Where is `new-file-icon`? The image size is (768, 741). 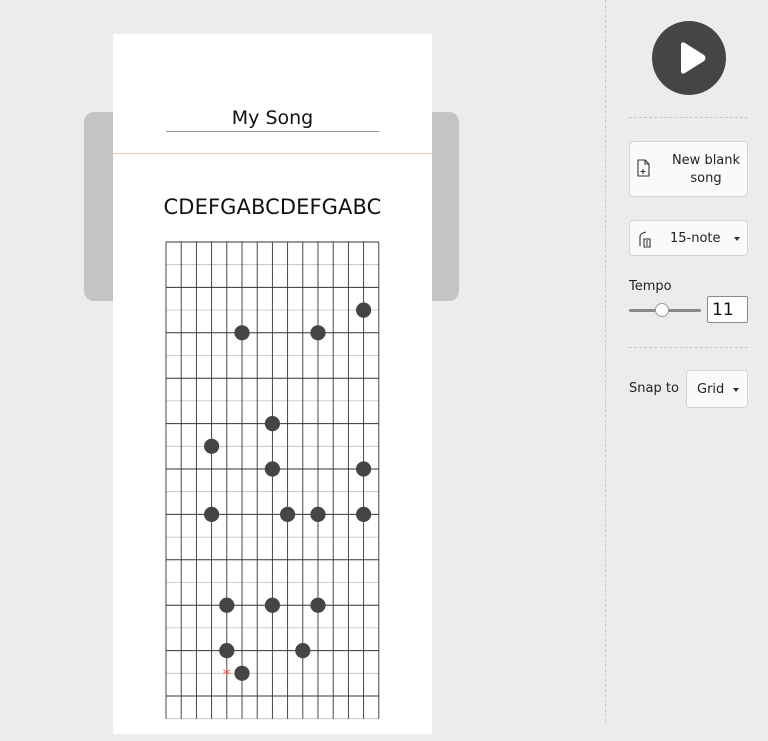
new-file-icon is located at coordinates (643, 168).